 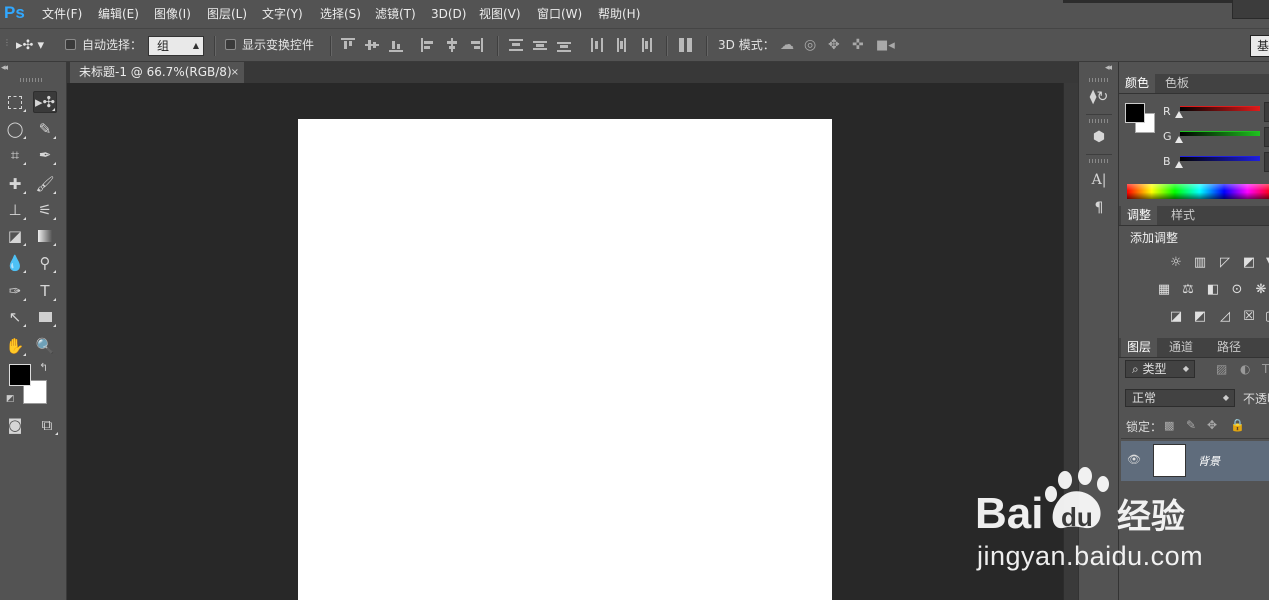 What do you see at coordinates (15, 102) in the screenshot?
I see `marquee-tool-icon` at bounding box center [15, 102].